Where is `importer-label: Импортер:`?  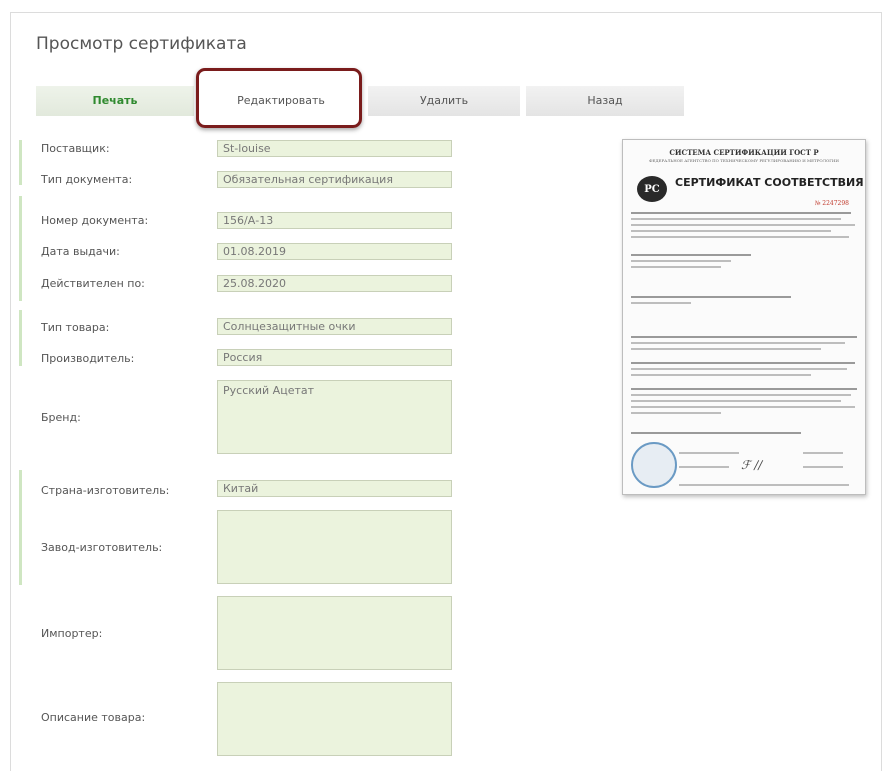 importer-label: Импортер: is located at coordinates (72, 633).